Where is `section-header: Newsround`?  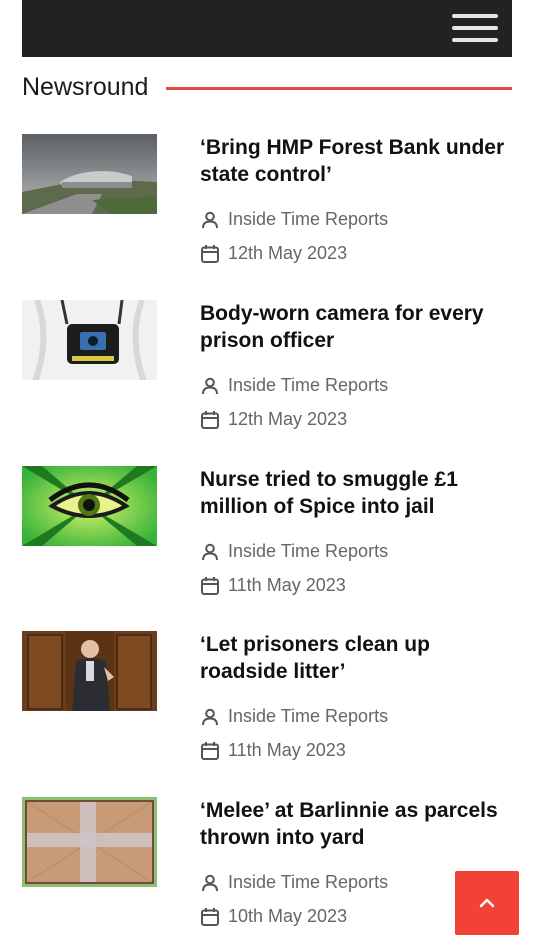
section-header: Newsround is located at coordinates (267, 88).